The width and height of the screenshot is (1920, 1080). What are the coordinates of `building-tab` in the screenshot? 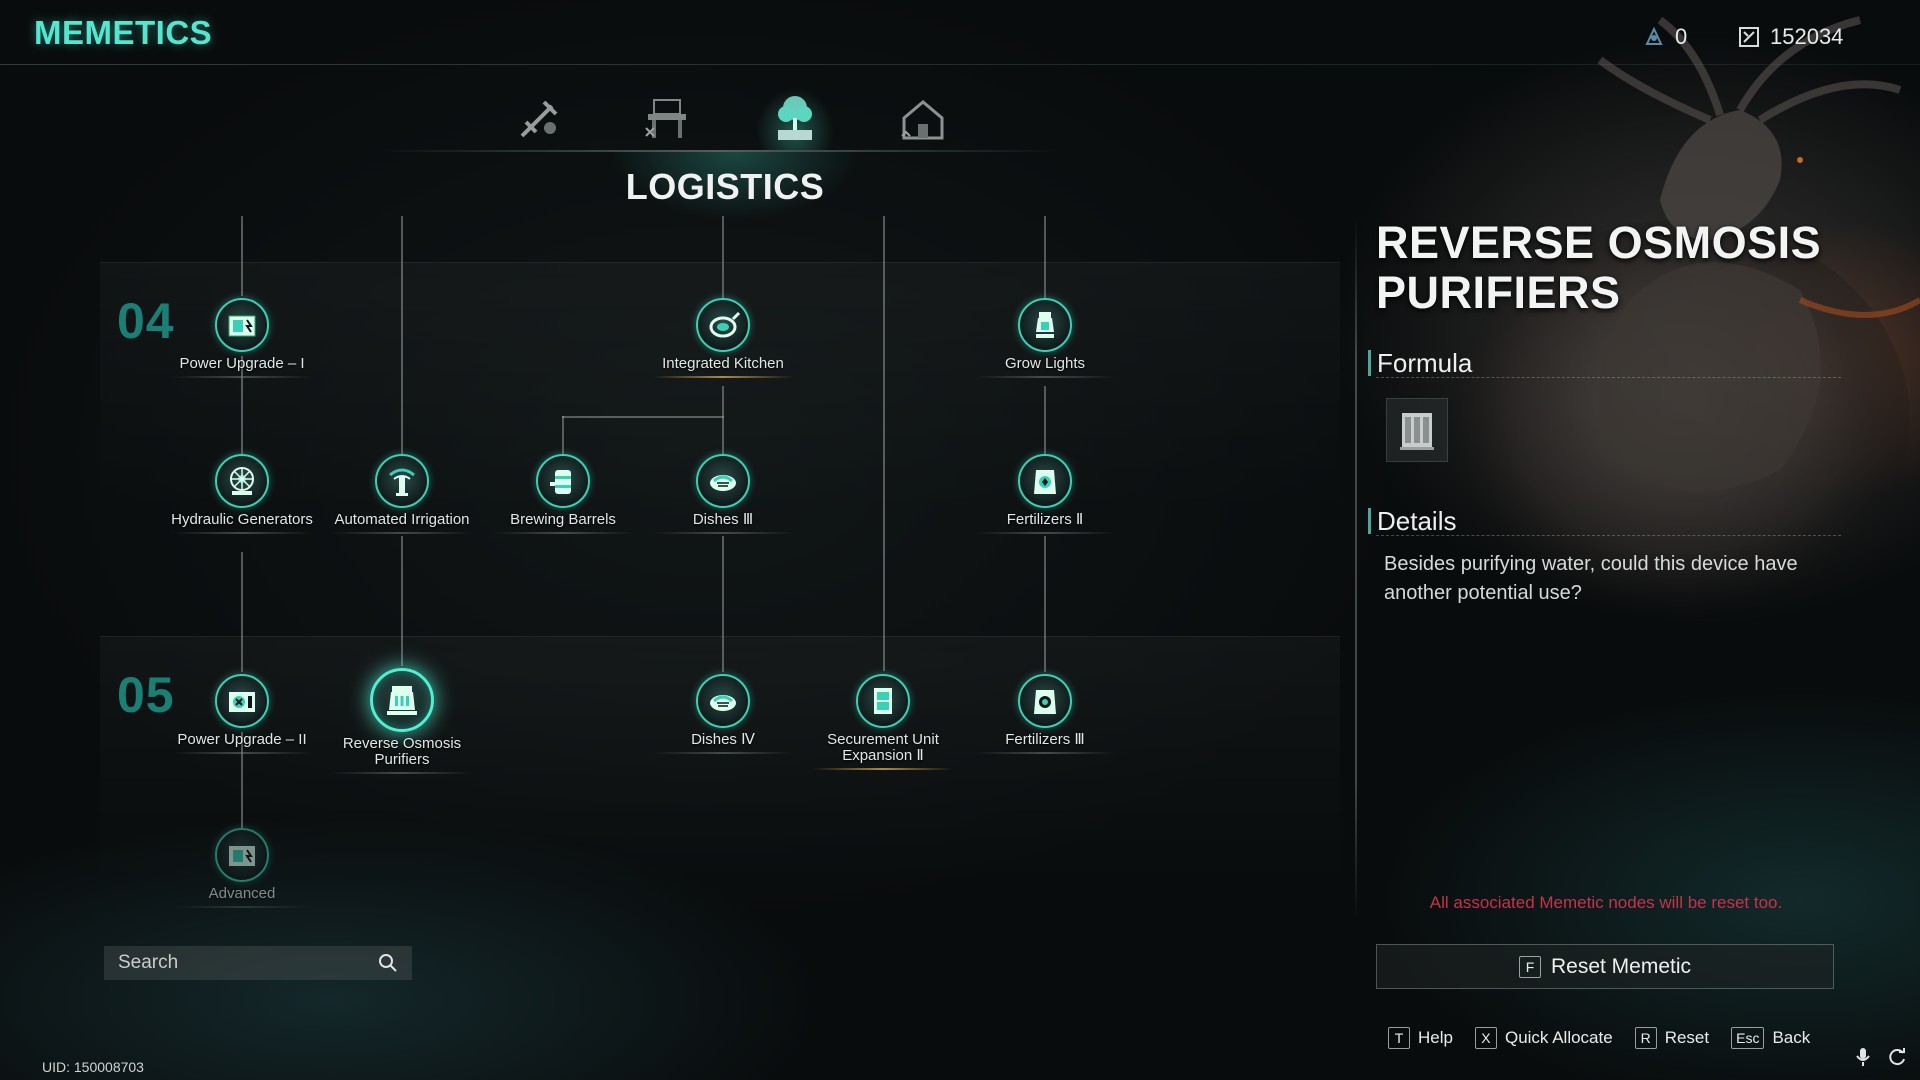 It's located at (923, 119).